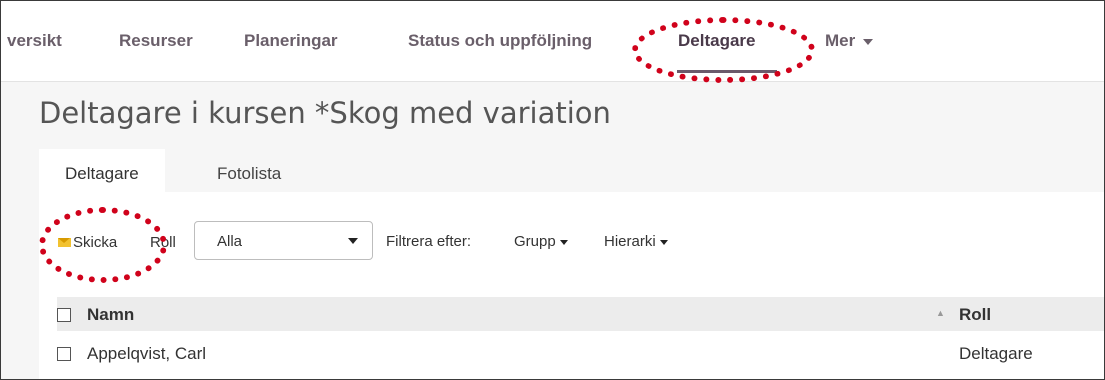 This screenshot has width=1105, height=380. What do you see at coordinates (535, 241) in the screenshot?
I see `group-filter-label: Grupp` at bounding box center [535, 241].